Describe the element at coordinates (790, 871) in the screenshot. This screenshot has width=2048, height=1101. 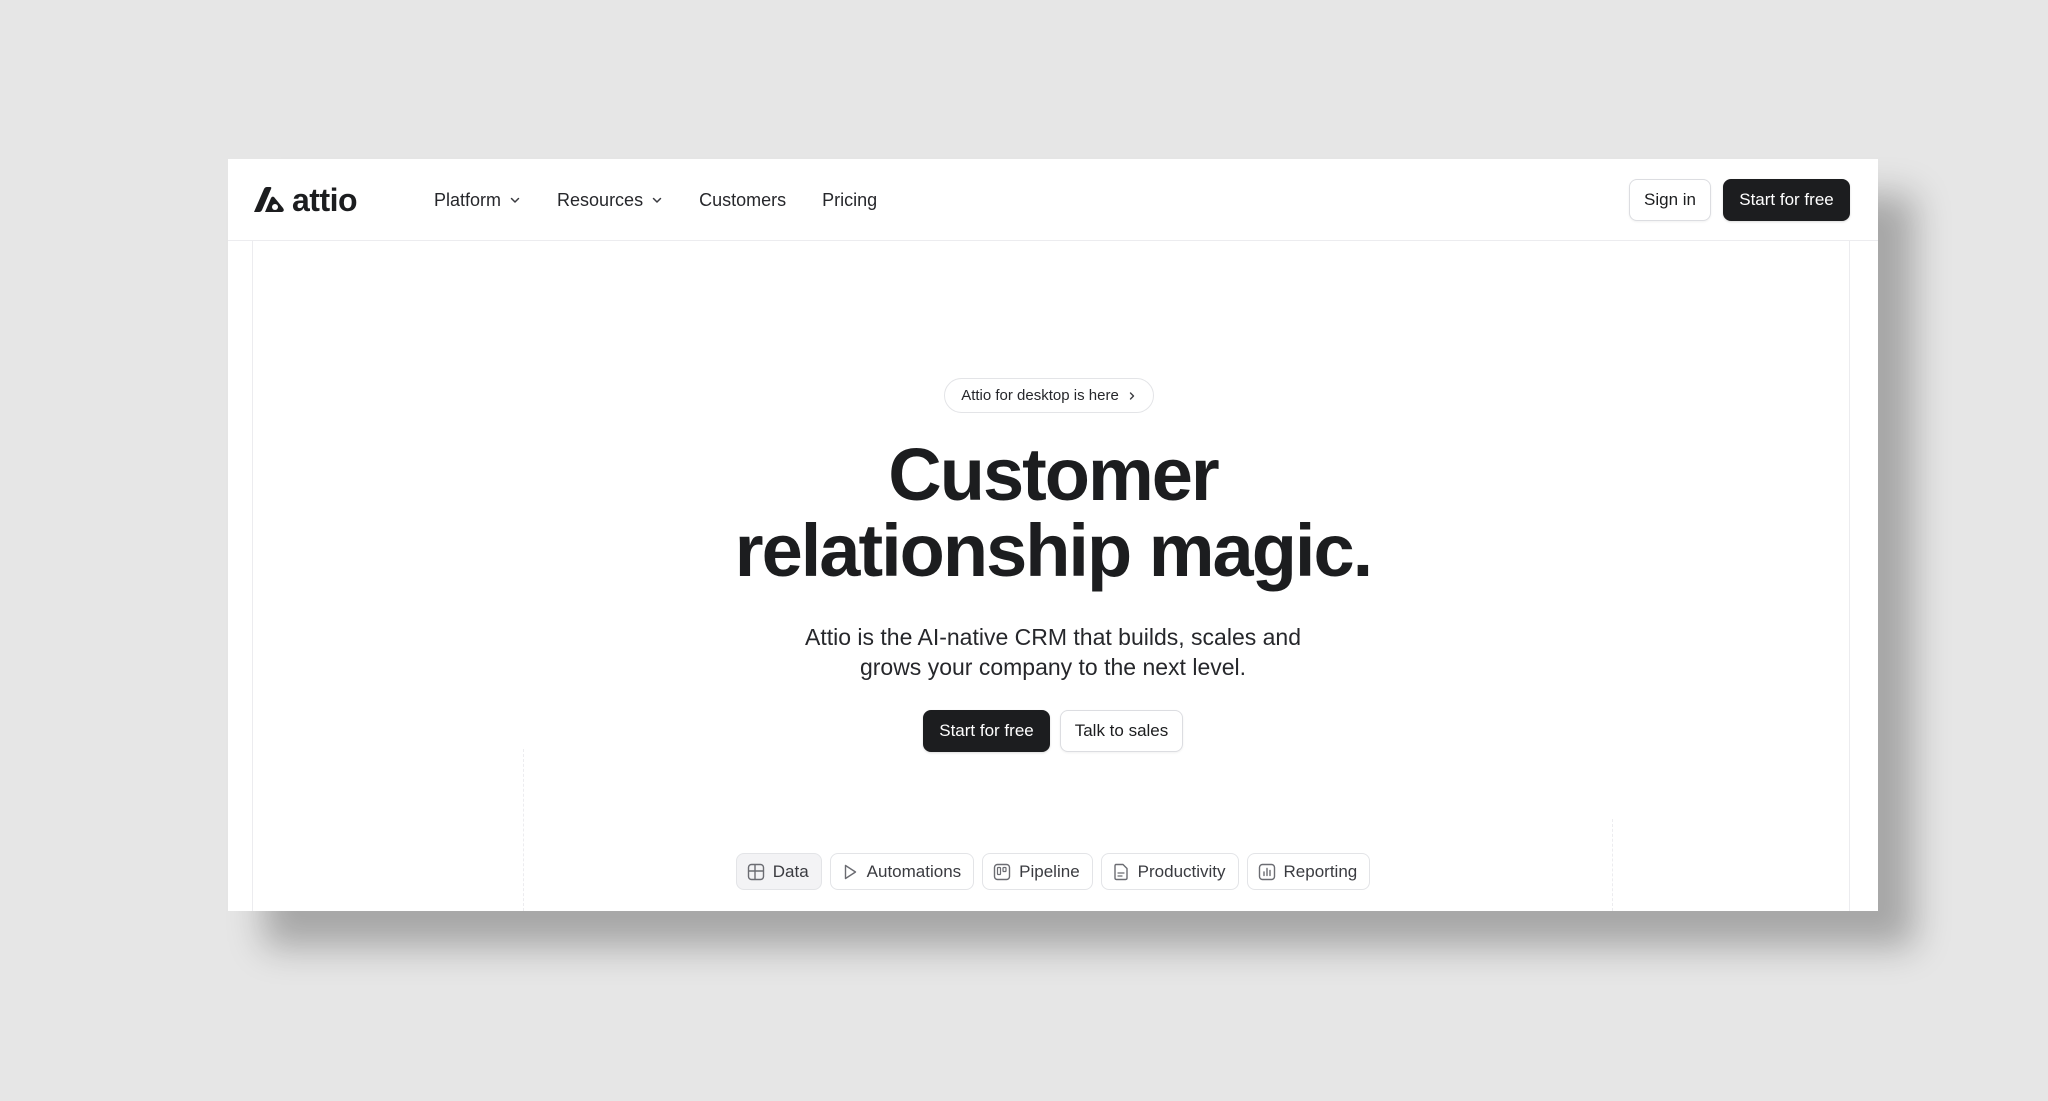
I see `tab-label: Data` at that location.